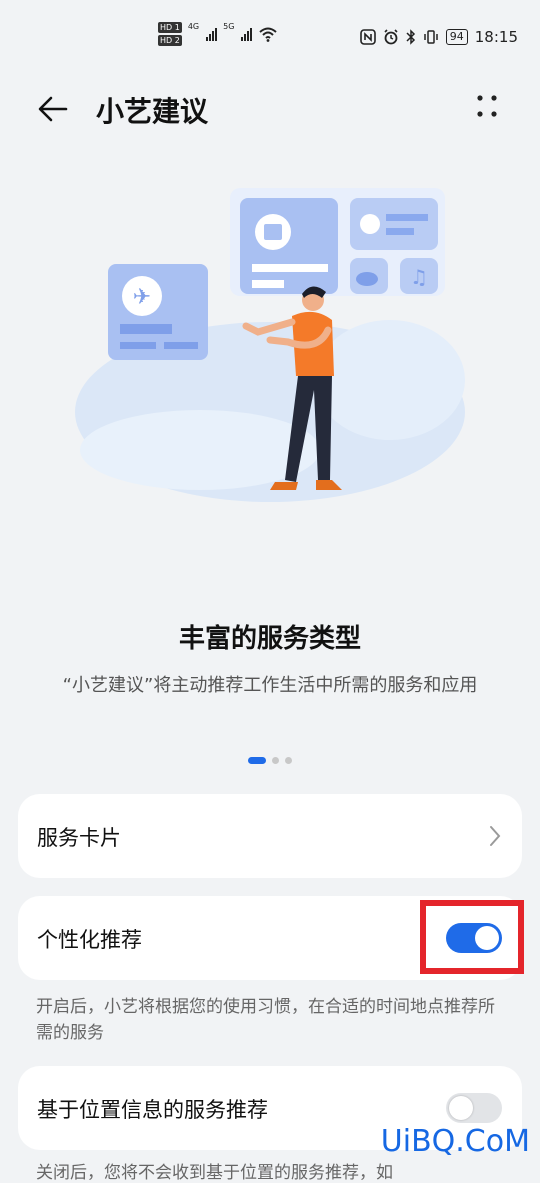 This screenshot has width=540, height=1183. I want to click on personalized-label: 个性化推荐, so click(89, 940).